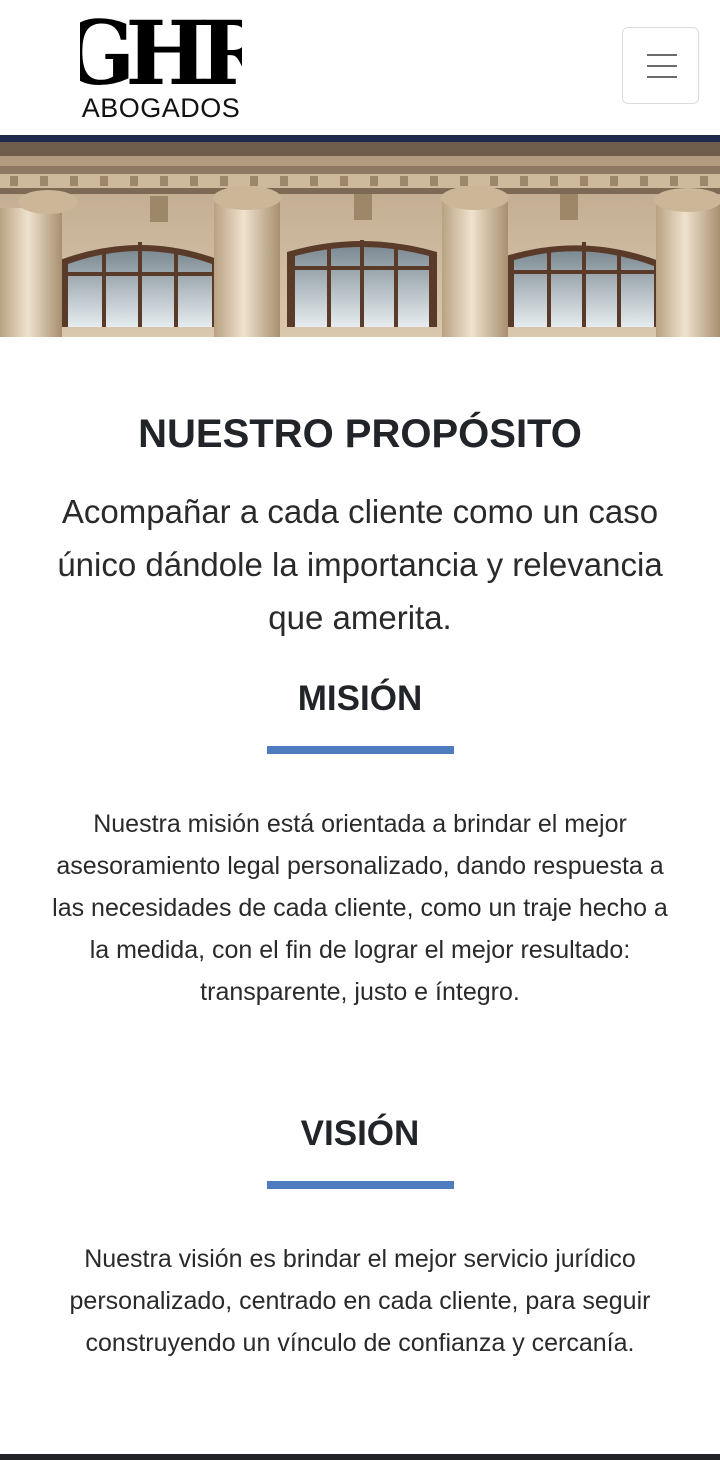 The width and height of the screenshot is (720, 1460). Describe the element at coordinates (360, 434) in the screenshot. I see `purpose-title: NUESTRO PROPÓSITO` at that location.